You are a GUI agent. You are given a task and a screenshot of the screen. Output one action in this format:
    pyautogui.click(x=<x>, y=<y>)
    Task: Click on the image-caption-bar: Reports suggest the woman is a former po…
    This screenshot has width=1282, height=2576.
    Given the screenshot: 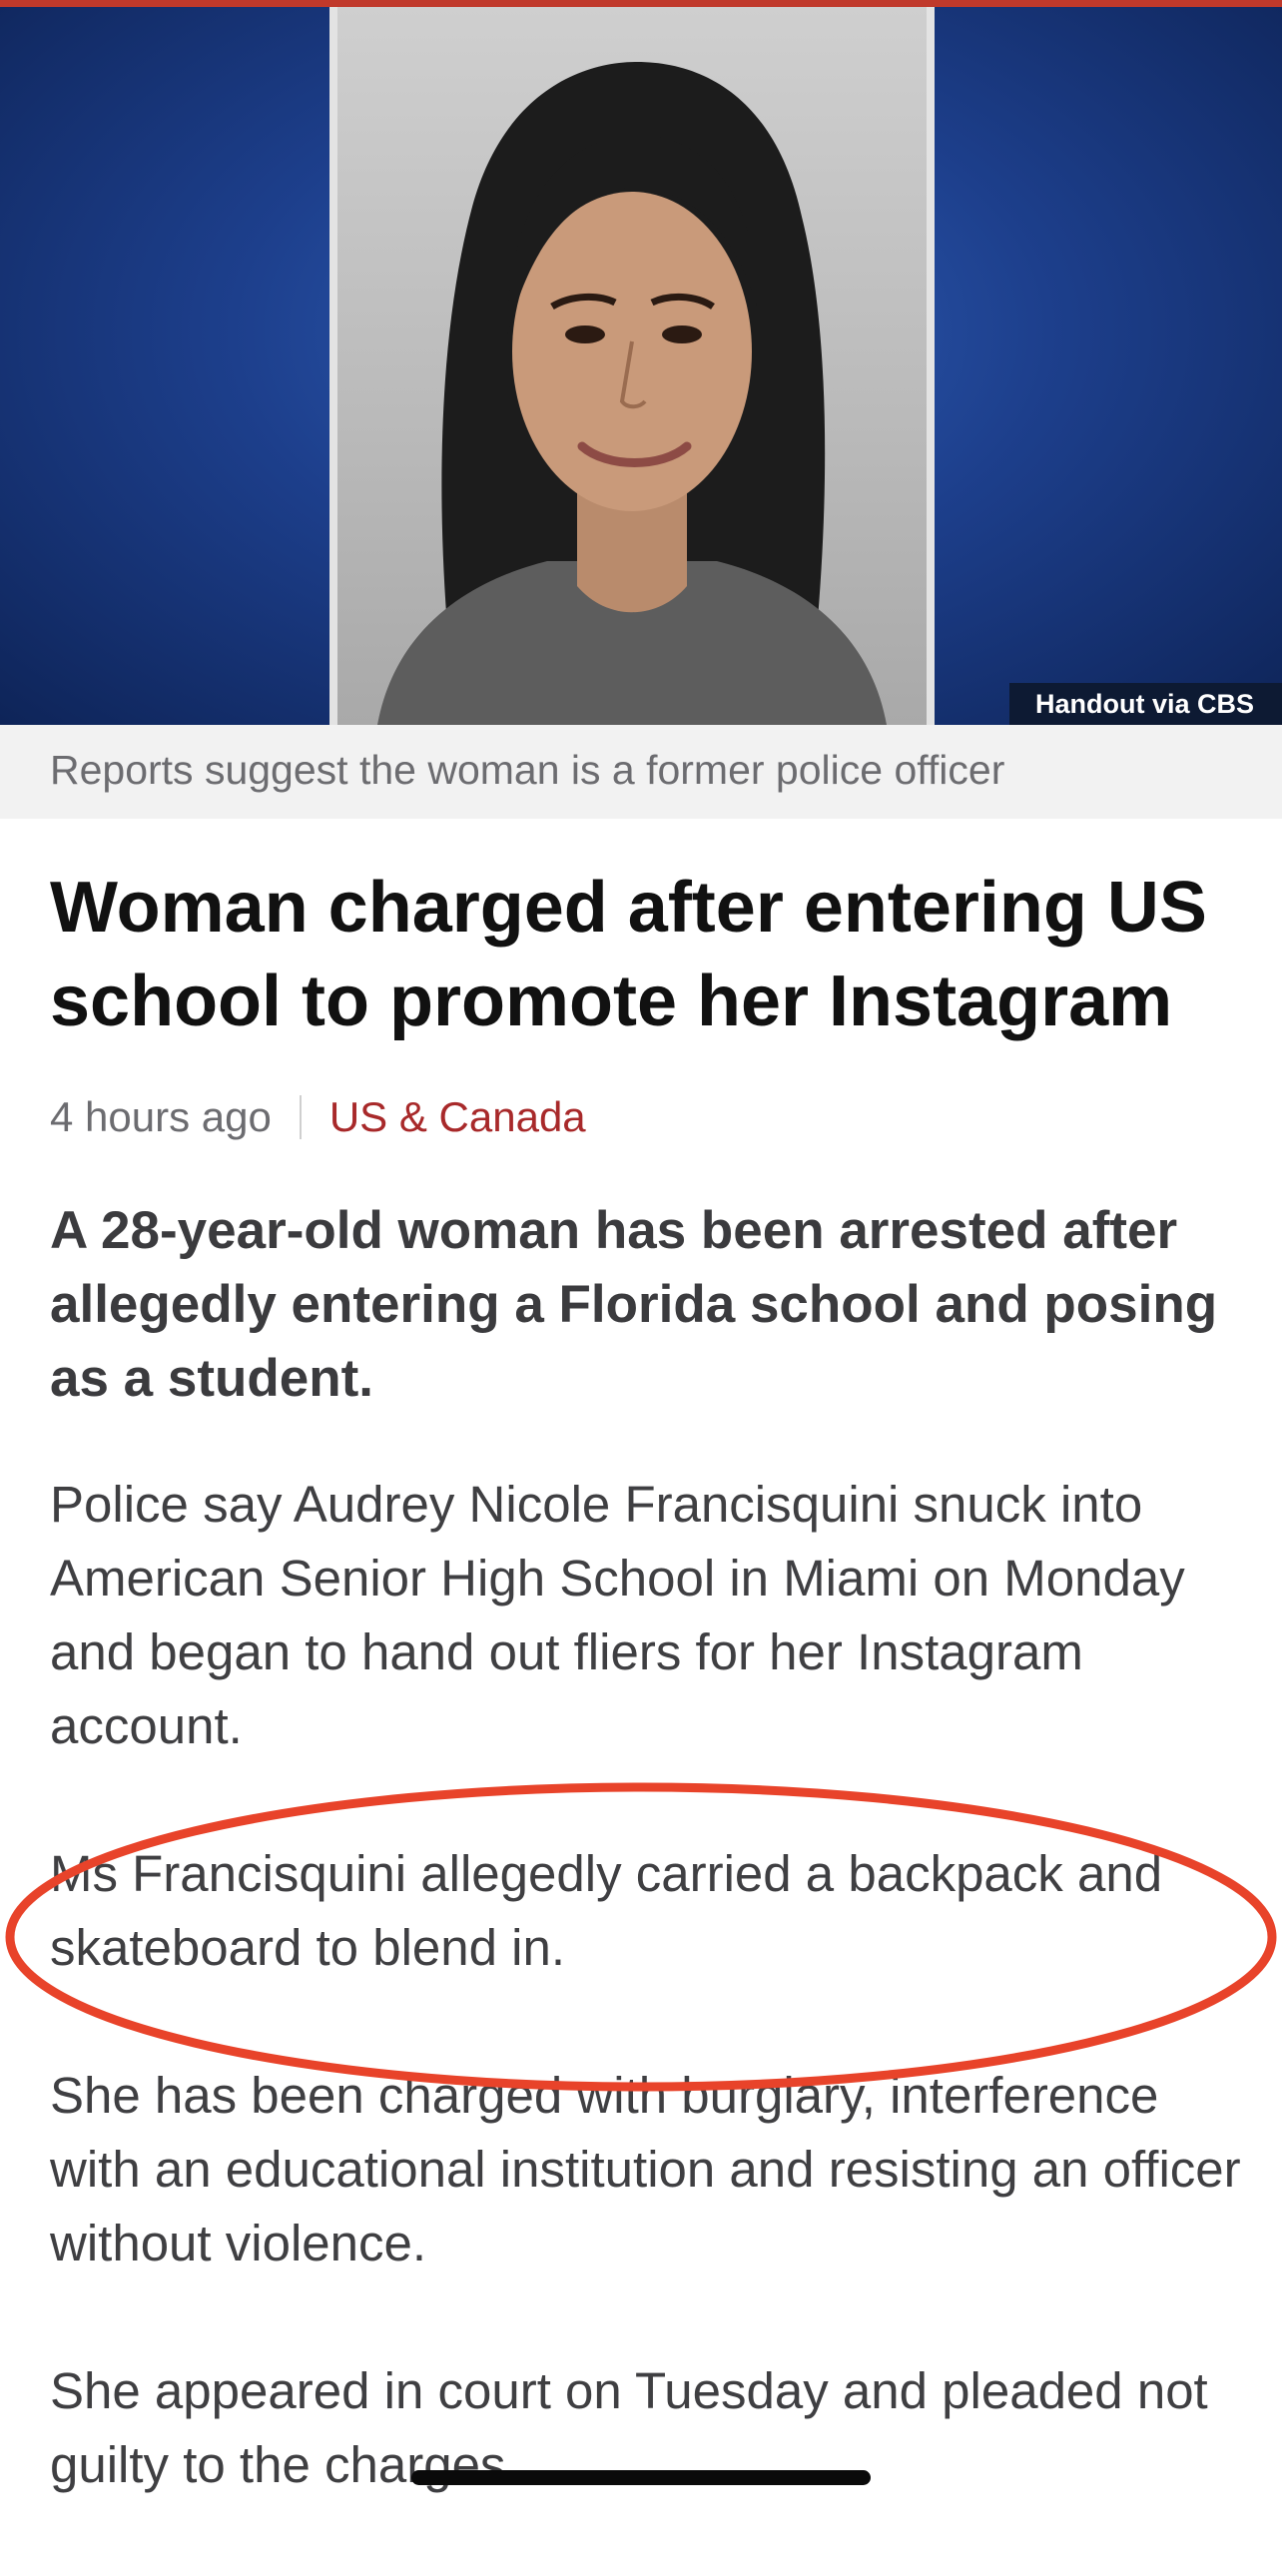 What is the action you would take?
    pyautogui.click(x=641, y=772)
    